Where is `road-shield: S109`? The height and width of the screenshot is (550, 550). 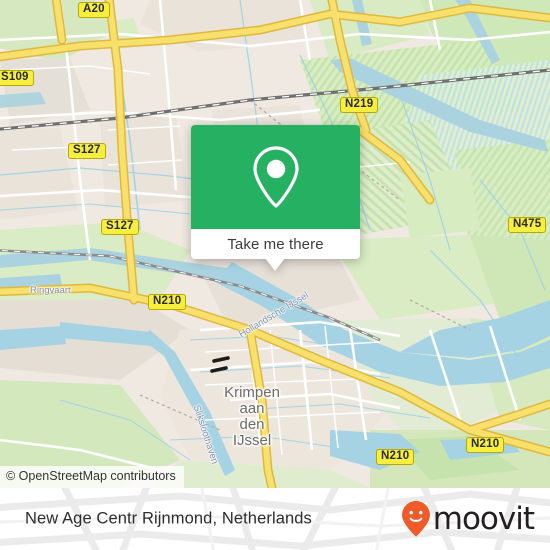 road-shield: S109 is located at coordinates (17, 78).